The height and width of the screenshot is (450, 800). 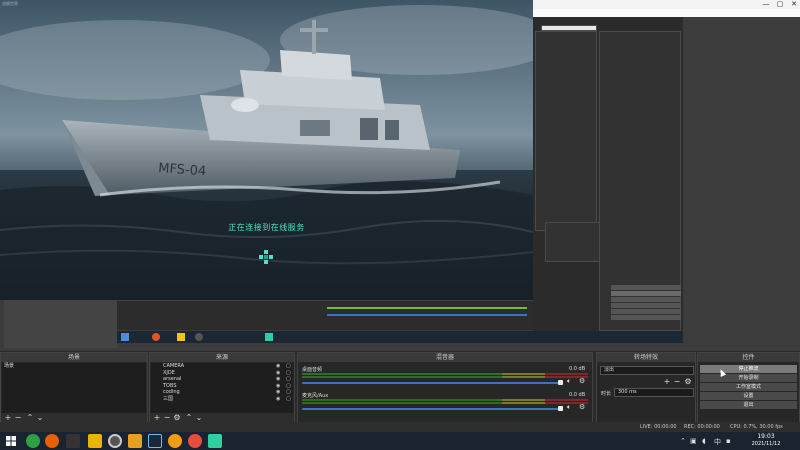 What do you see at coordinates (569, 28) in the screenshot?
I see `nested-dialog-bar` at bounding box center [569, 28].